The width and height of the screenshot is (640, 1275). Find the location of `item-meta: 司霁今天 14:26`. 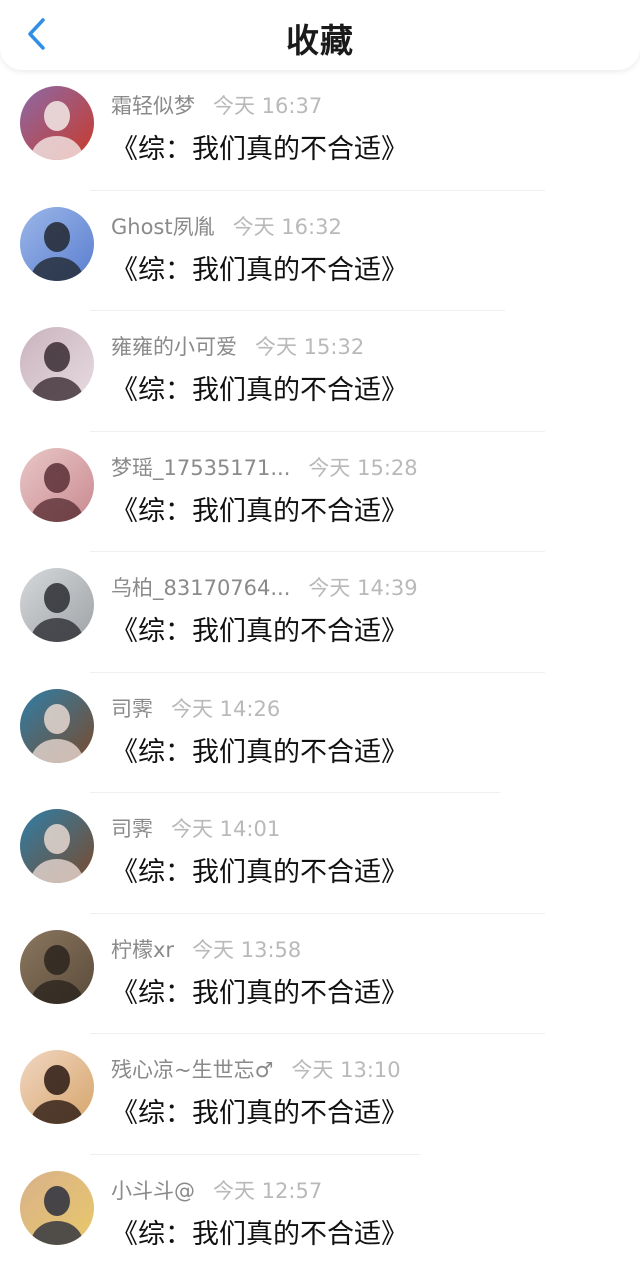

item-meta: 司霁今天 14:26 is located at coordinates (195, 708).